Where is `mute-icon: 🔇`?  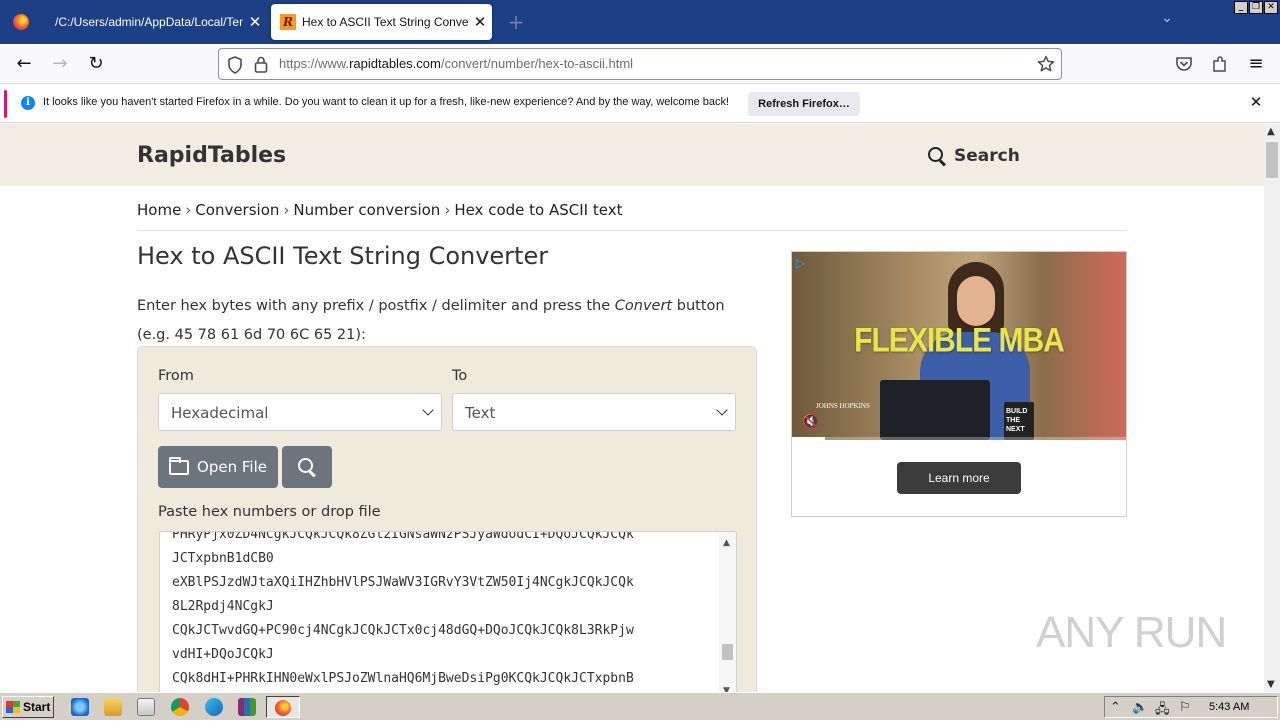 mute-icon: 🔇 is located at coordinates (810, 422).